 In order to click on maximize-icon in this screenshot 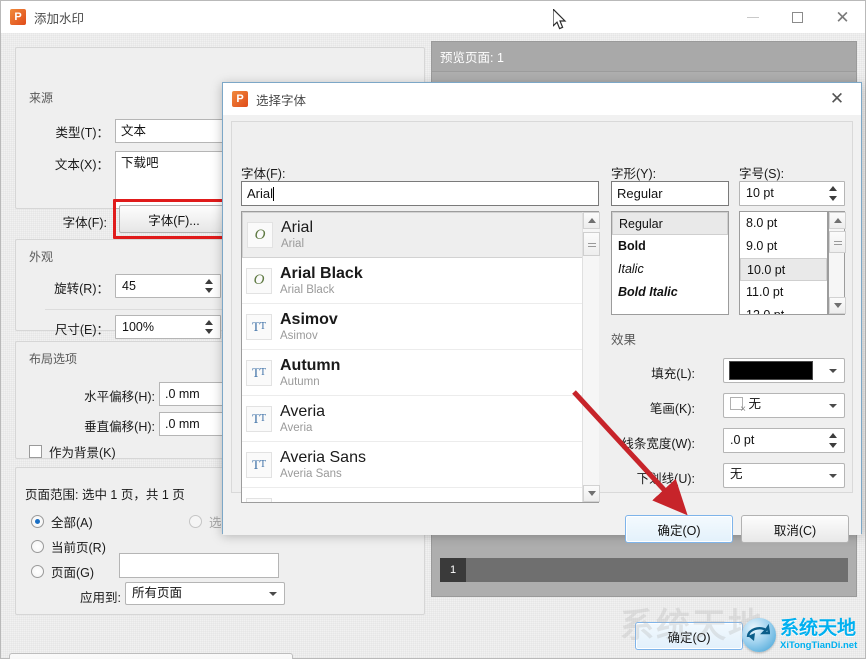, I will do `click(797, 17)`.